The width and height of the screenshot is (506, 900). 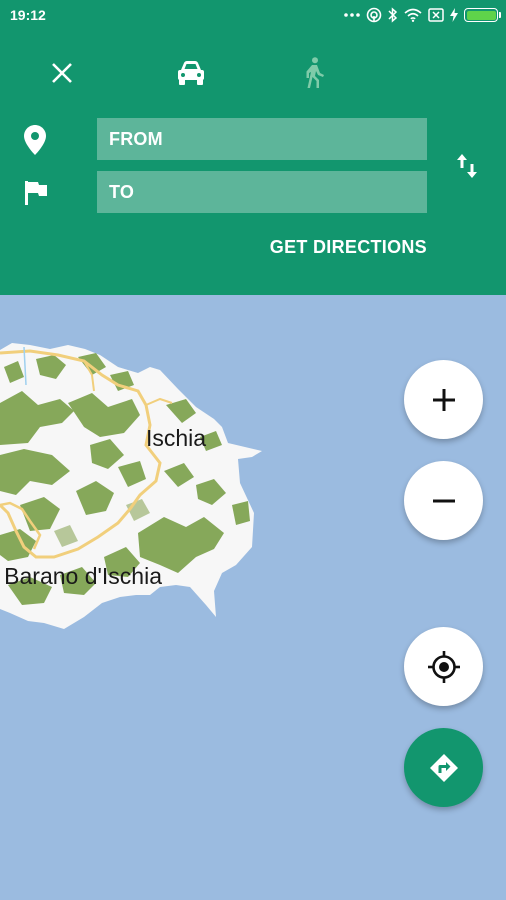 What do you see at coordinates (262, 139) in the screenshot?
I see `from-input` at bounding box center [262, 139].